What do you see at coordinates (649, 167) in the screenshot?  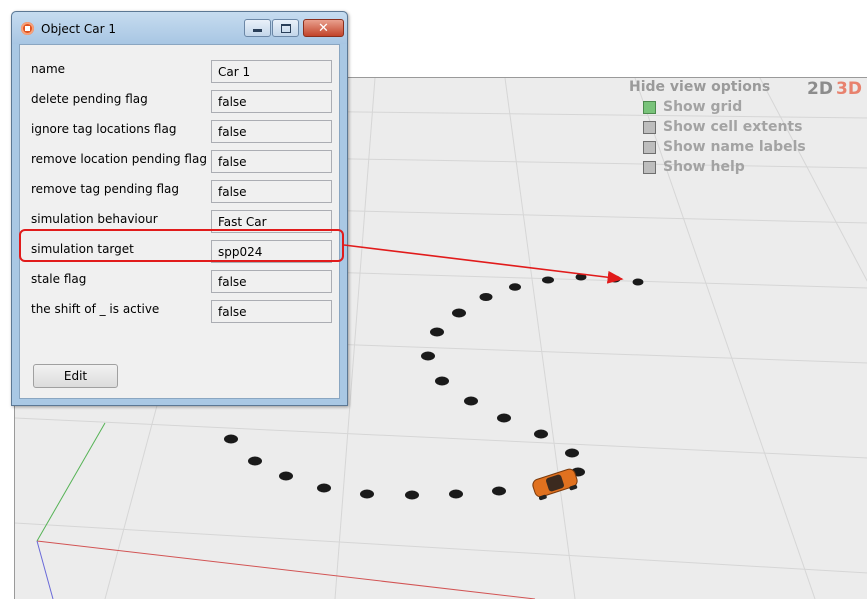 I see `show-help-checkbox` at bounding box center [649, 167].